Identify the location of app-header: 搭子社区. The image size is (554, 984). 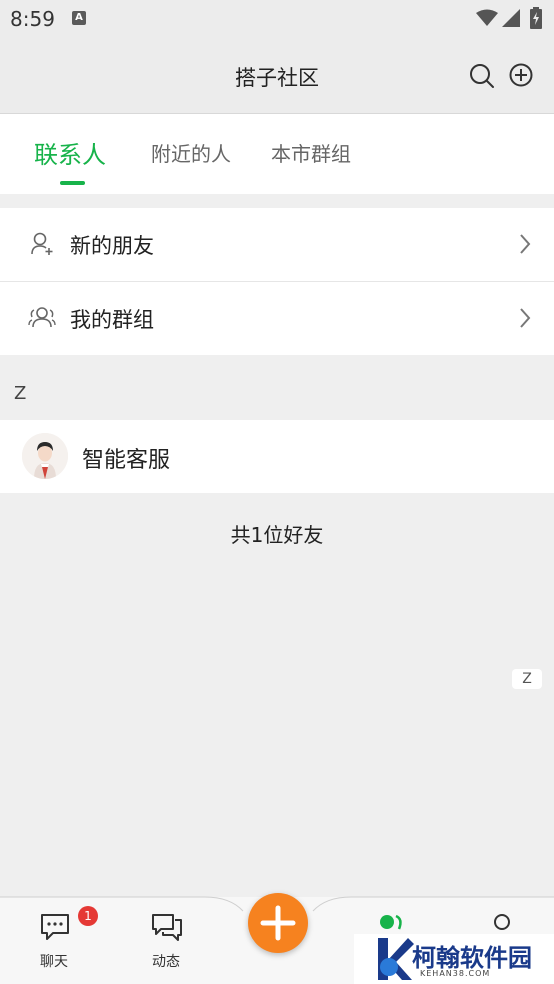
(277, 76).